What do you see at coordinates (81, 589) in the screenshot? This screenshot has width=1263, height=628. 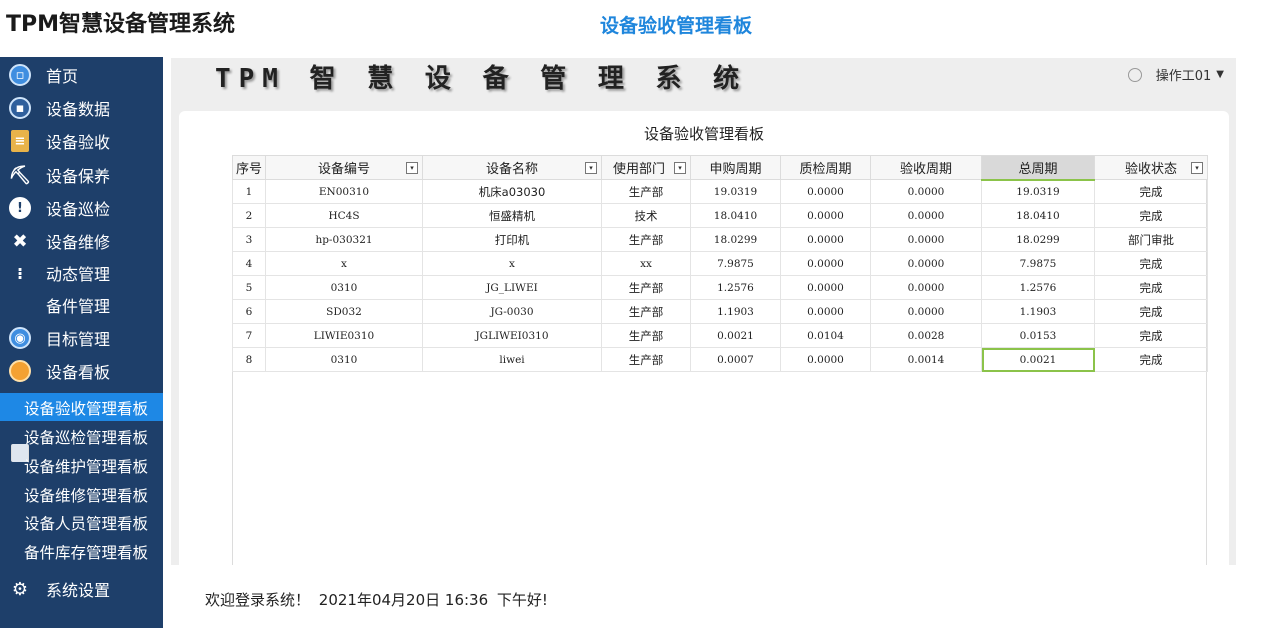 I see `sidebar-item-system-settings: ⚙ 系统设置` at bounding box center [81, 589].